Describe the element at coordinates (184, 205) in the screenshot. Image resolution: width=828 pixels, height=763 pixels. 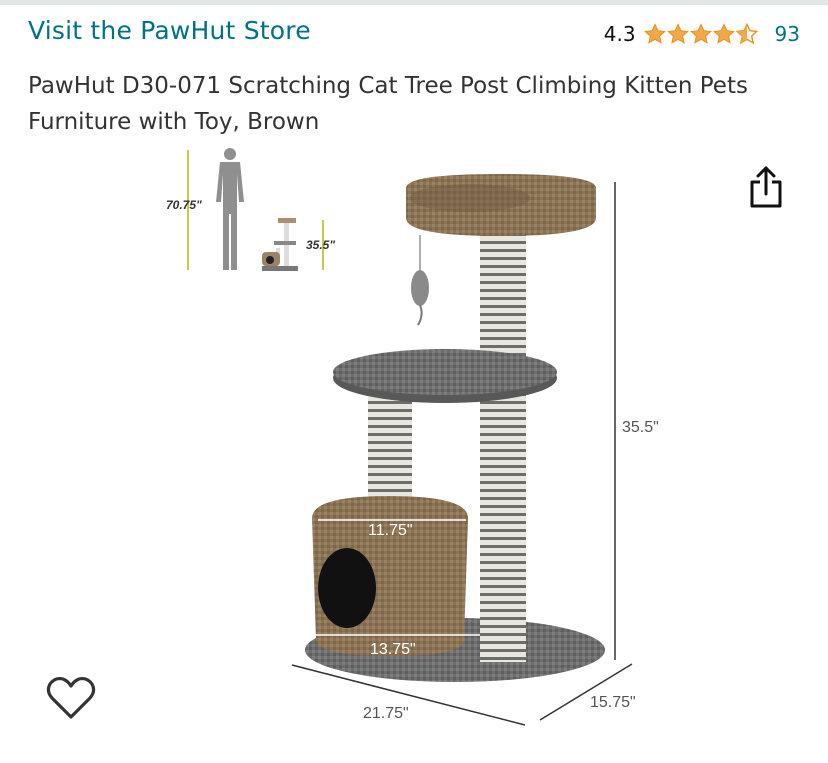
I see `human-height-label: 70.75"` at that location.